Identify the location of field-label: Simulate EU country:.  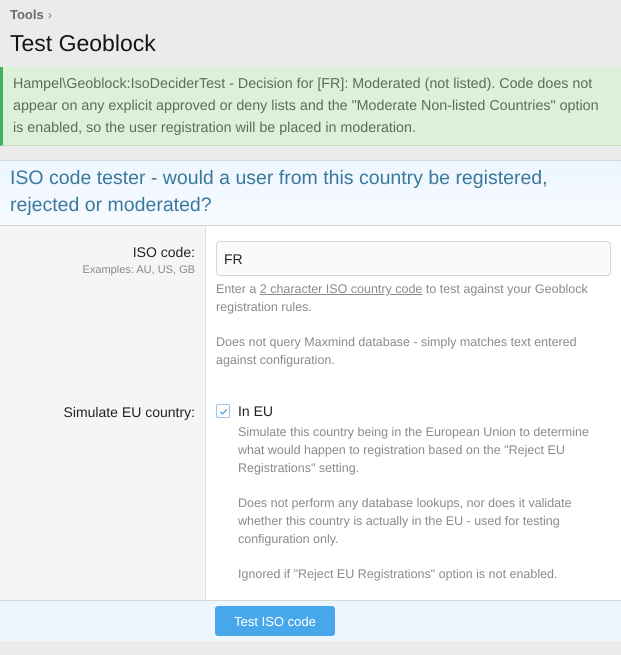
(129, 412).